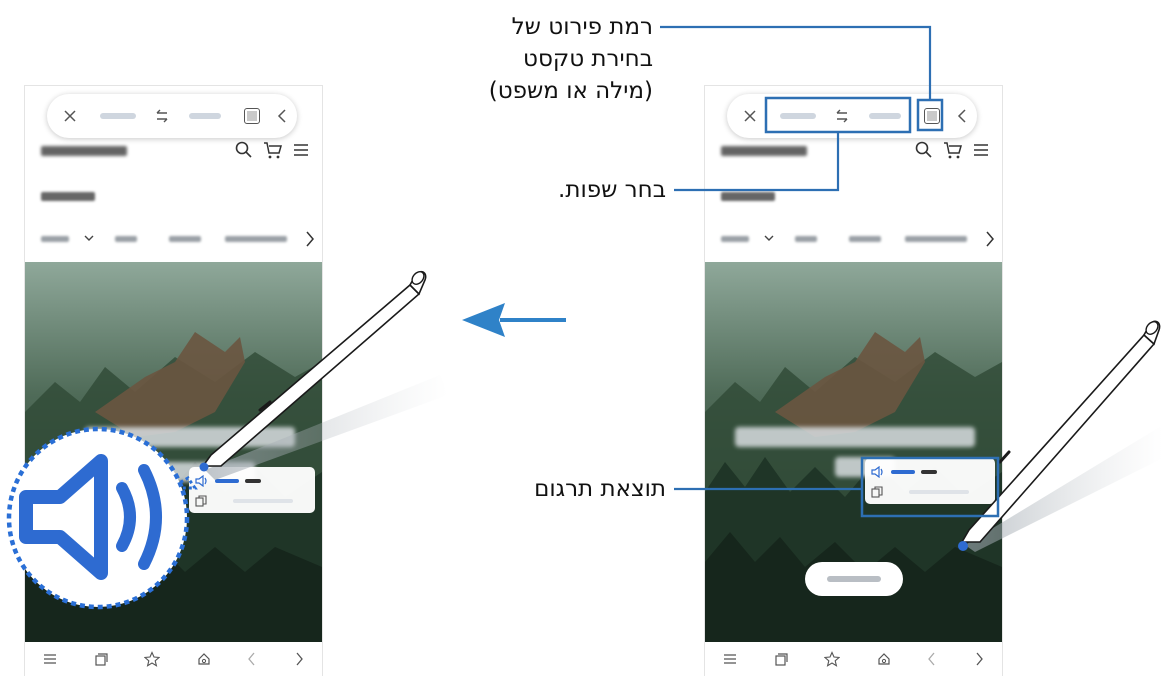  Describe the element at coordinates (102, 518) in the screenshot. I see `speaker-magnifier` at that location.